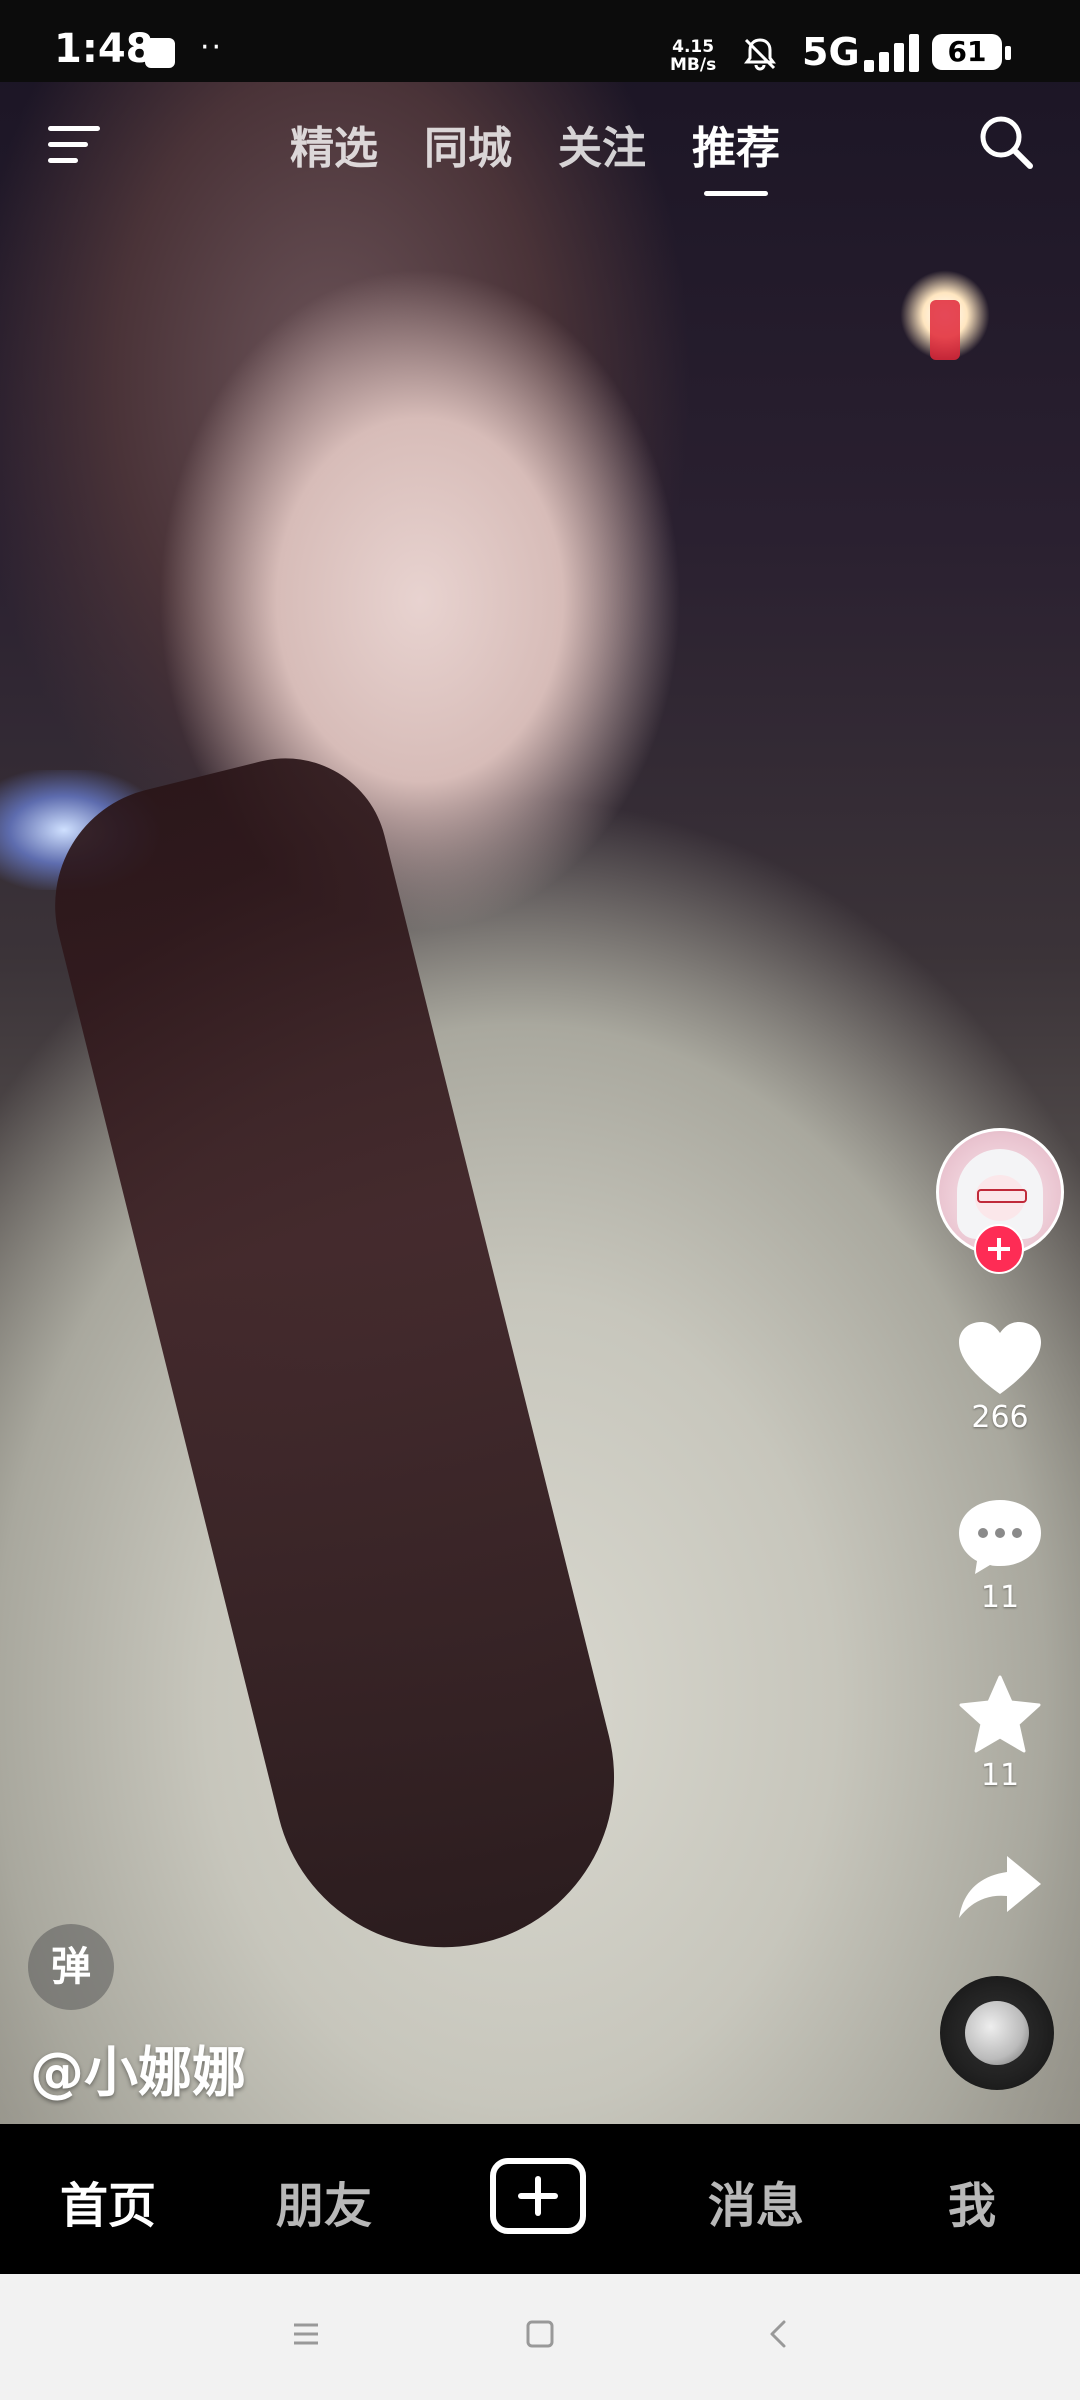  What do you see at coordinates (1000, 1537) in the screenshot?
I see `comment-icon` at bounding box center [1000, 1537].